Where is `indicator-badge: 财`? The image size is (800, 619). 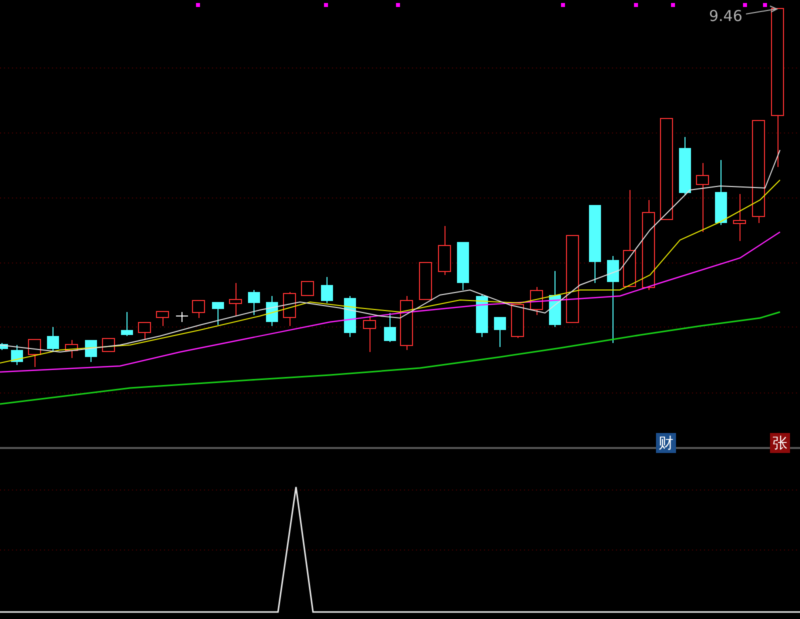 indicator-badge: 财 is located at coordinates (666, 443).